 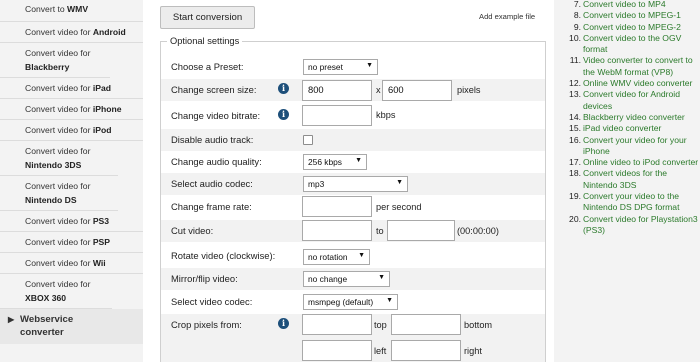 I want to click on preset-row: Choose a Preset: no preset ▼, so click(x=353, y=67).